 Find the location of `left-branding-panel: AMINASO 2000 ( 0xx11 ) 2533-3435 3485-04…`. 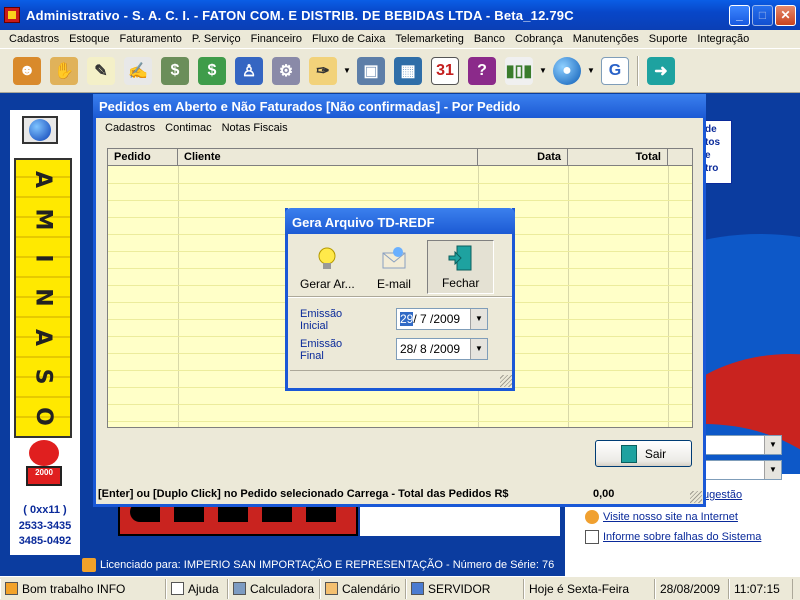

left-branding-panel: AMINASO 2000 ( 0xx11 ) 2533-3435 3485-04… is located at coordinates (45, 332).